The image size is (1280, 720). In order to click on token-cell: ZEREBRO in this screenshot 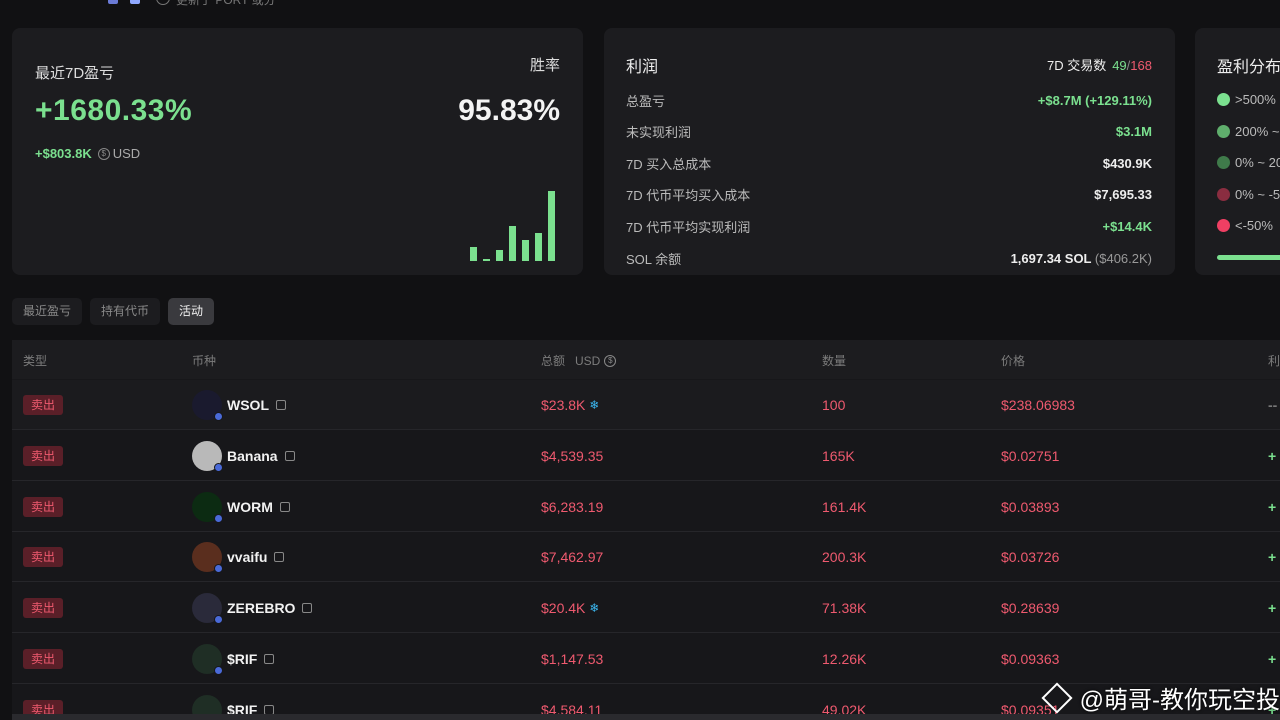, I will do `click(252, 608)`.